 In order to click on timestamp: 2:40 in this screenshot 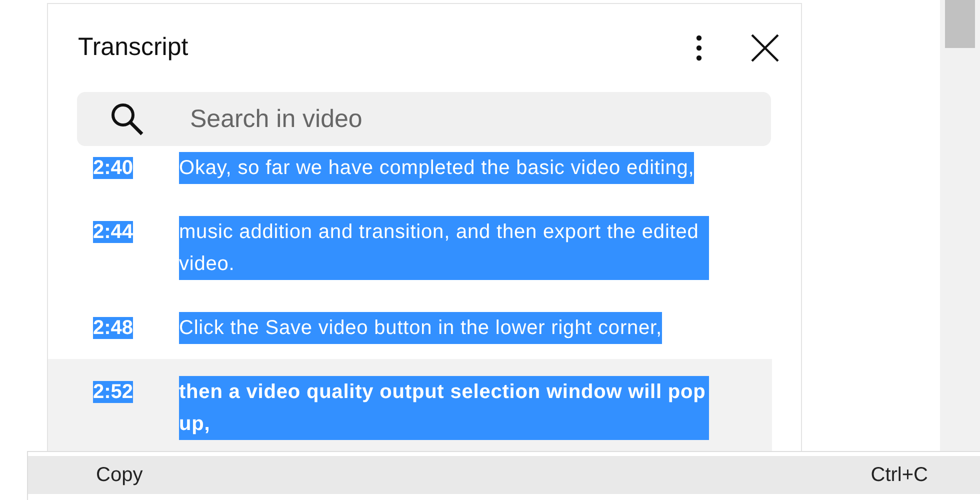, I will do `click(113, 168)`.